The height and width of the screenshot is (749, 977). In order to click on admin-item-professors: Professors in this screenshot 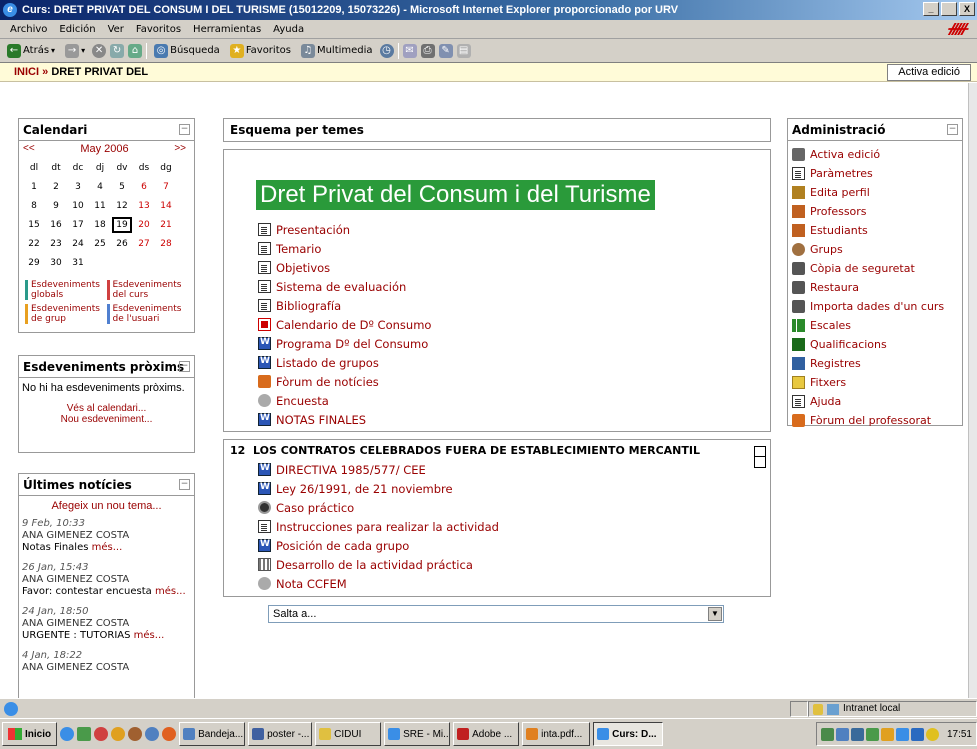, I will do `click(875, 211)`.